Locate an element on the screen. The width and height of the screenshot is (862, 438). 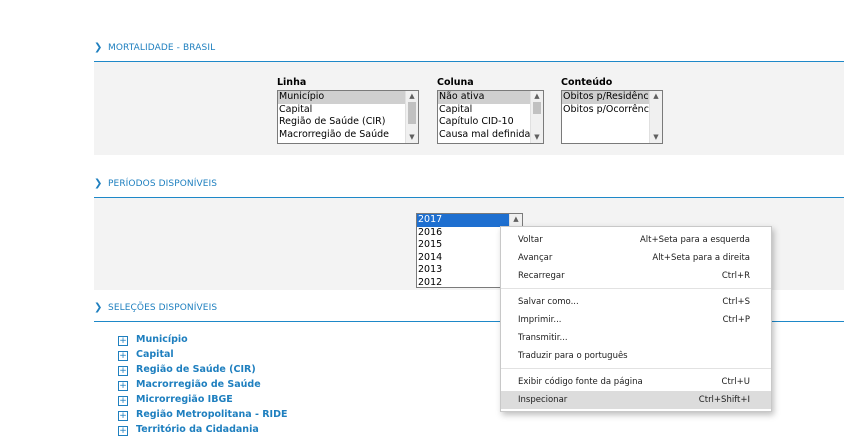
linha-label: Linha is located at coordinates (292, 82).